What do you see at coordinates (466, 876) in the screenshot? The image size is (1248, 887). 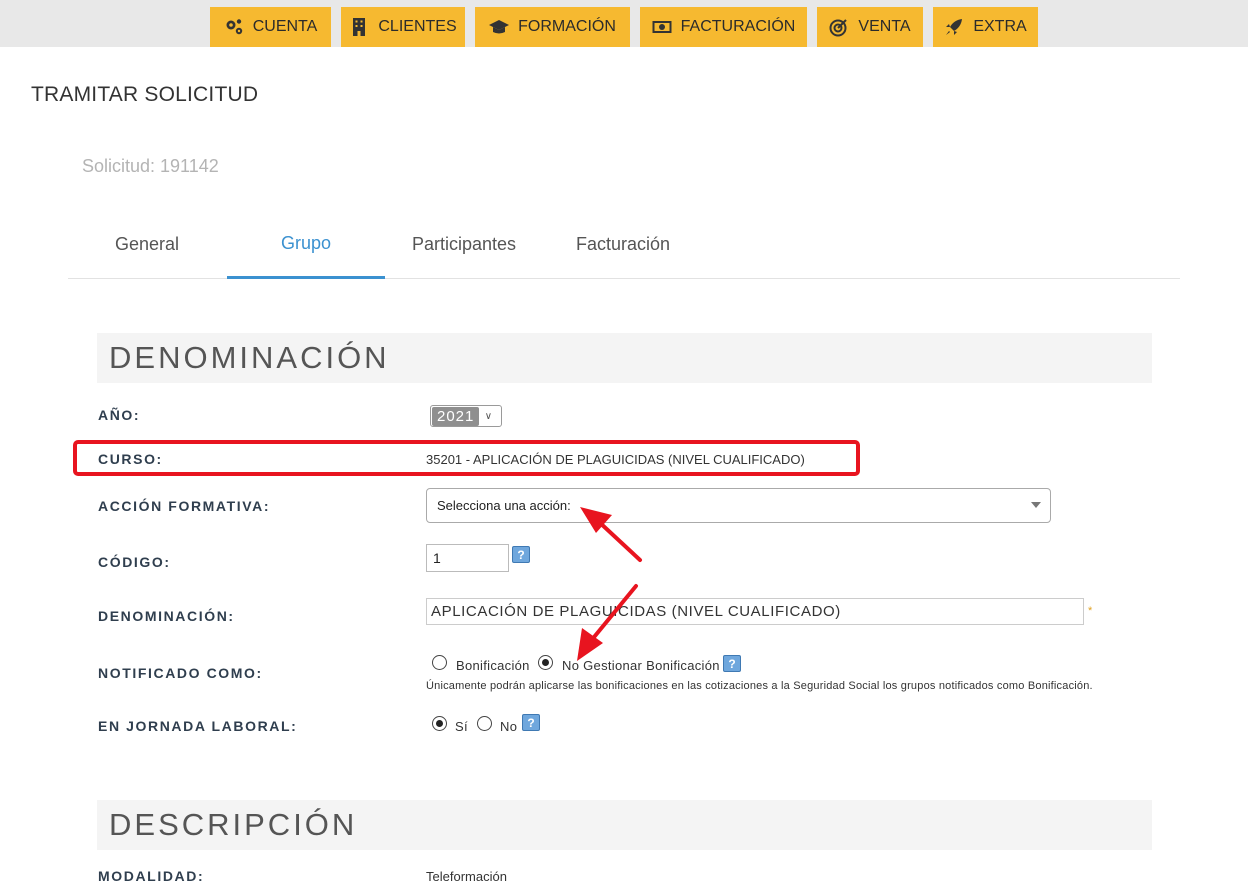 I see `modalidad-value: Teleformación` at bounding box center [466, 876].